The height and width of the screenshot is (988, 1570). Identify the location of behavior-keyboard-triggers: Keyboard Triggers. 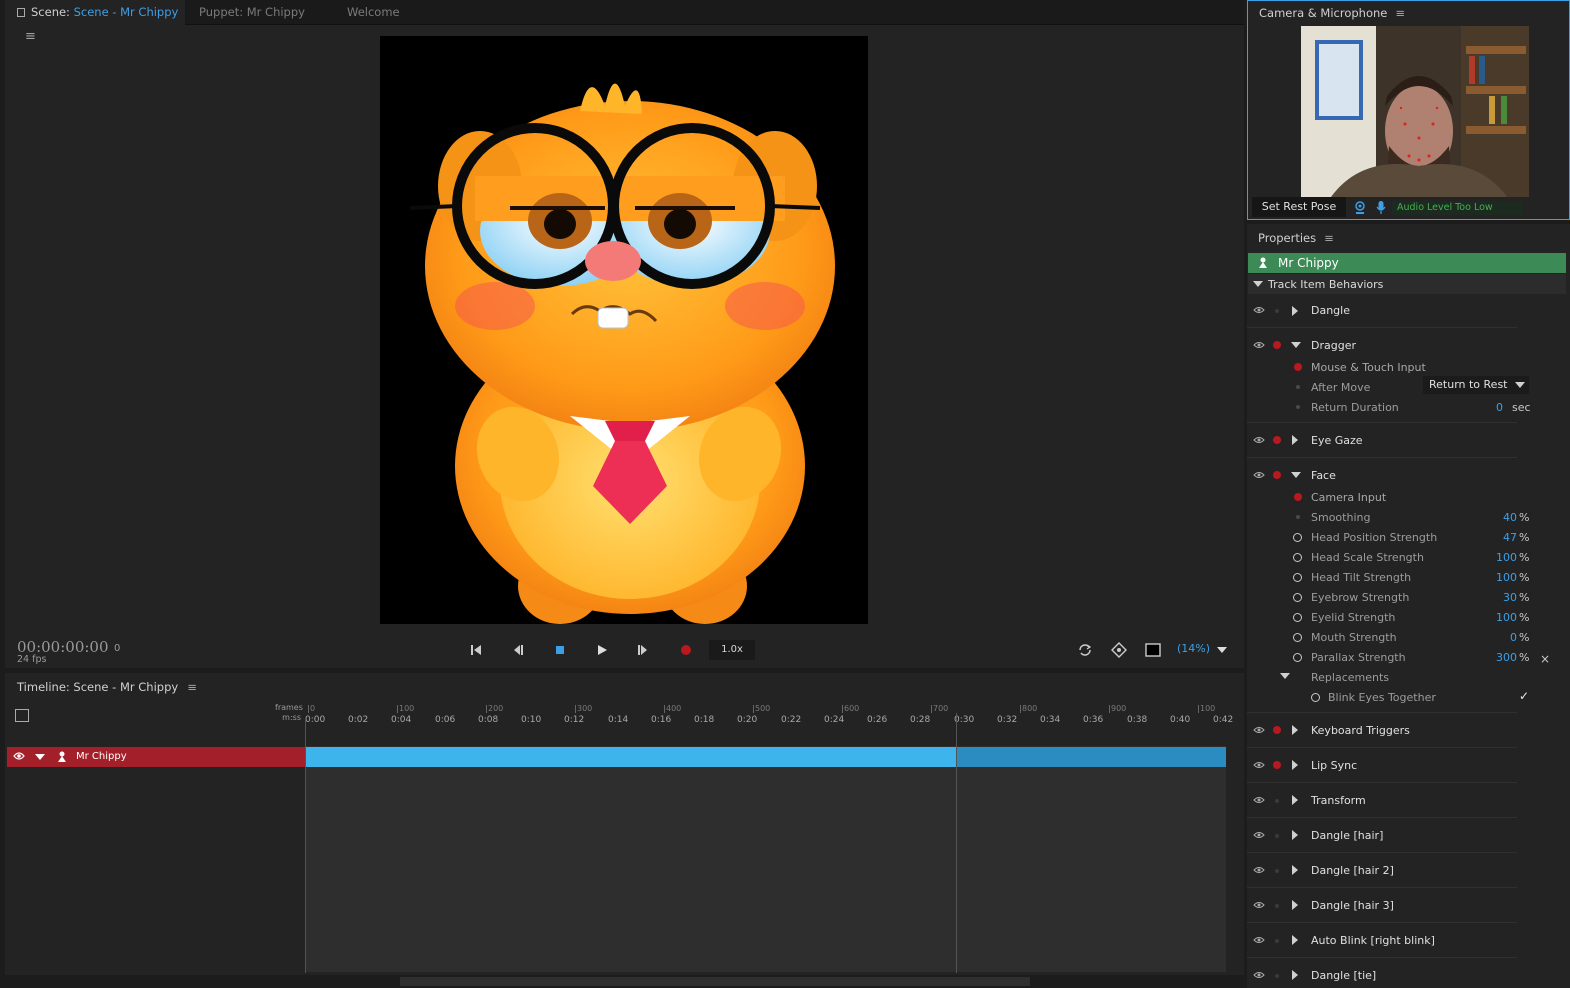
(1382, 731).